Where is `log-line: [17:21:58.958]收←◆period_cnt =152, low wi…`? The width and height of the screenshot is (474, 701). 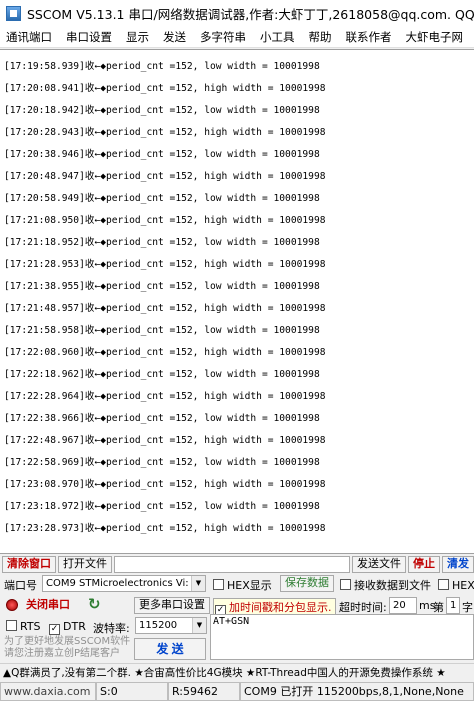 log-line: [17:21:58.958]收←◆period_cnt =152, low wi… is located at coordinates (162, 330).